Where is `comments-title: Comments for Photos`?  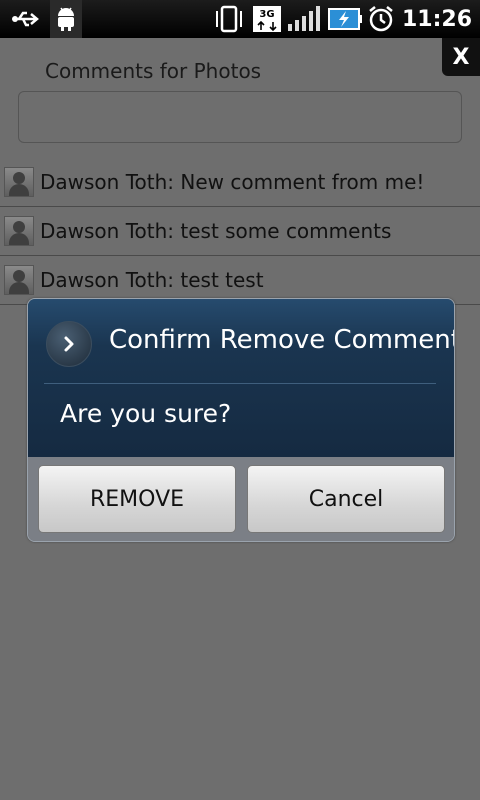 comments-title: Comments for Photos is located at coordinates (153, 71).